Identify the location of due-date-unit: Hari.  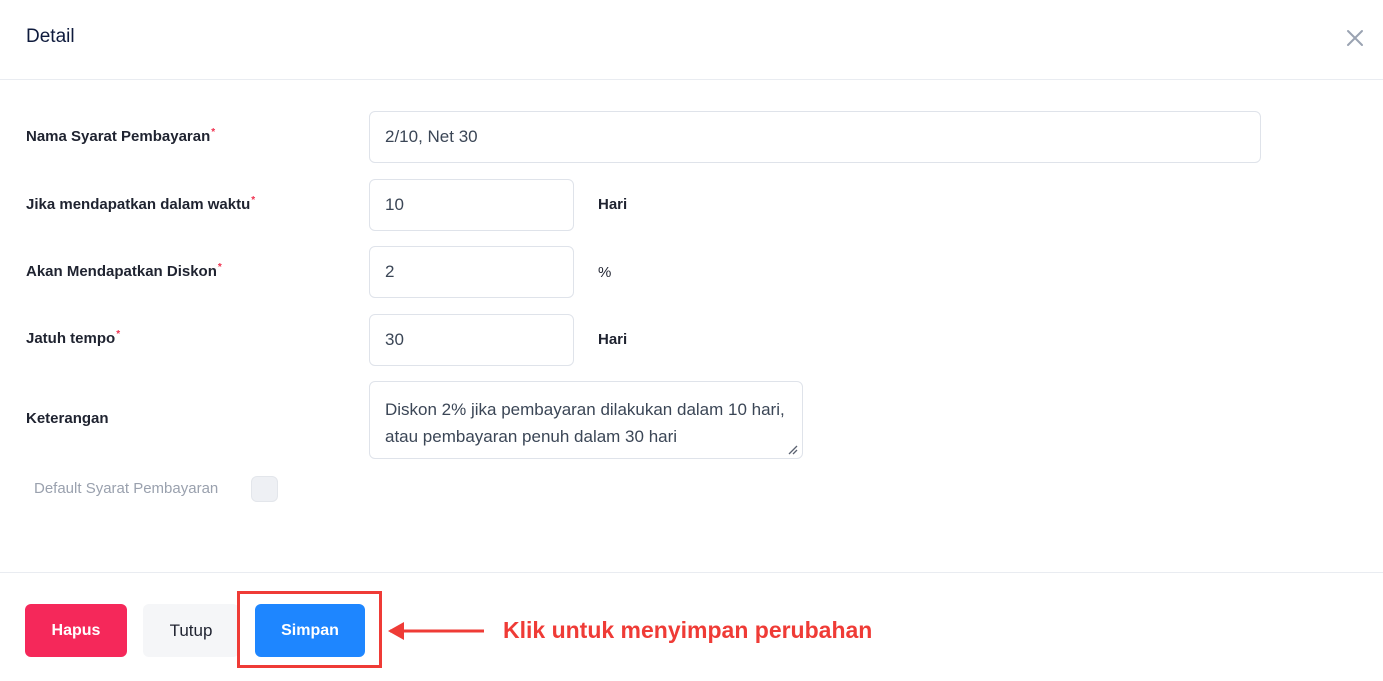
(613, 339).